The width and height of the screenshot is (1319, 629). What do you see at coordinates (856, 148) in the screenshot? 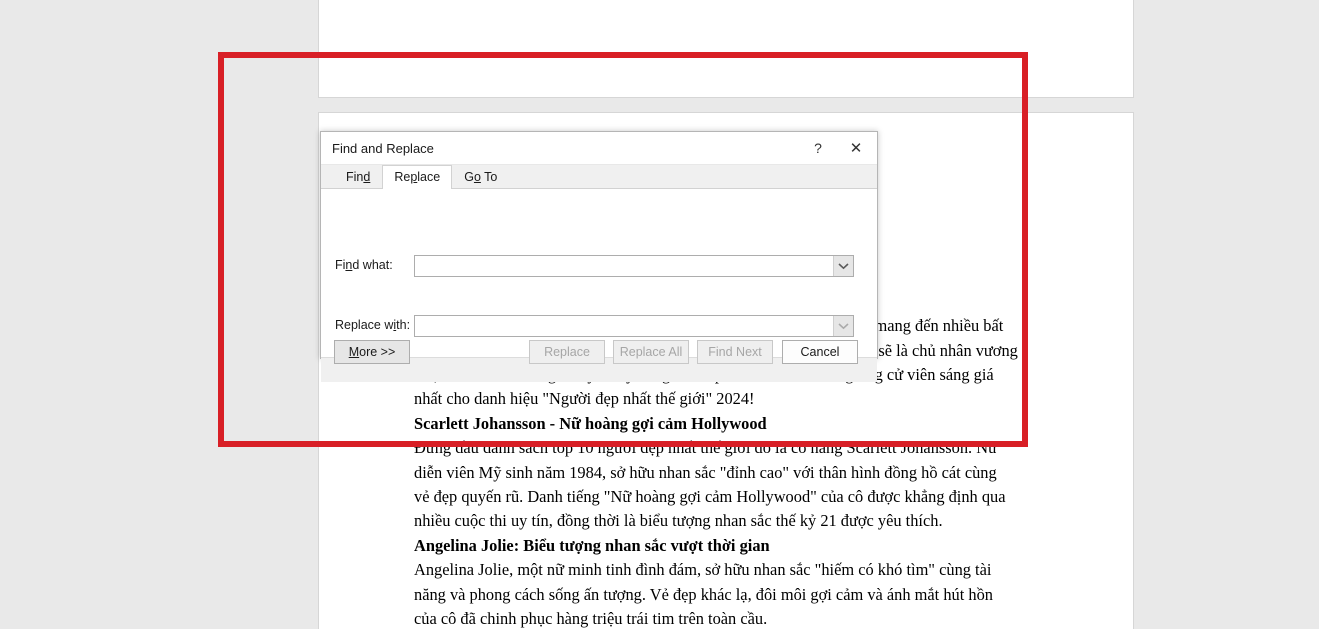
I see `close-icon: ✕` at bounding box center [856, 148].